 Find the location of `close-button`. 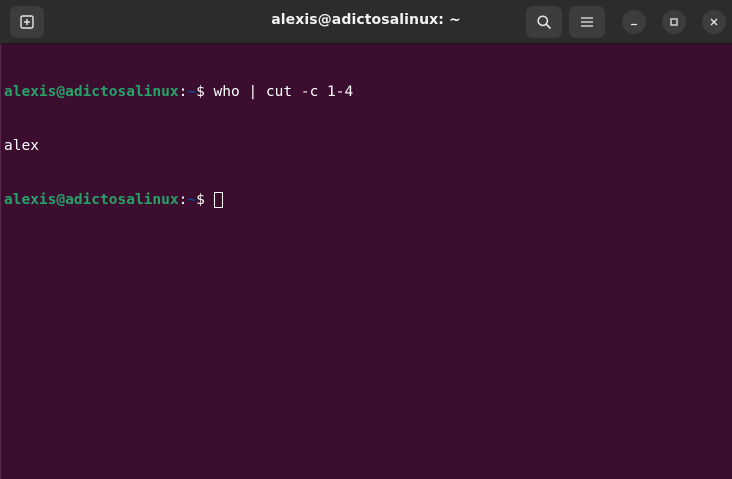

close-button is located at coordinates (714, 22).